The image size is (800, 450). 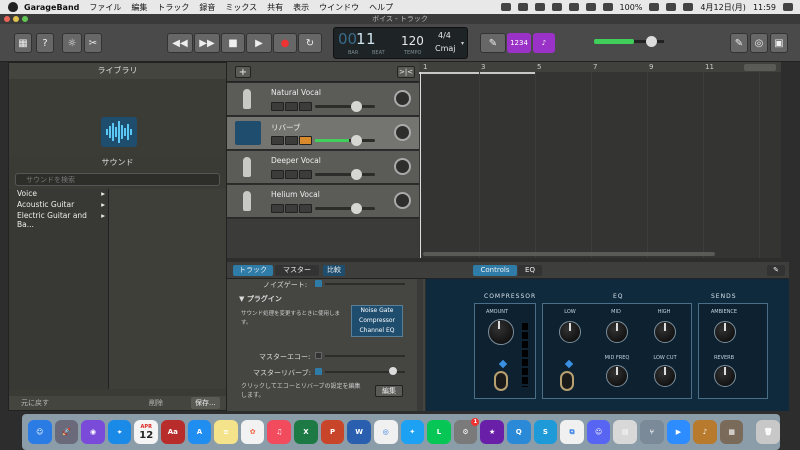 I want to click on archive-icon: ▦, so click(x=731, y=432).